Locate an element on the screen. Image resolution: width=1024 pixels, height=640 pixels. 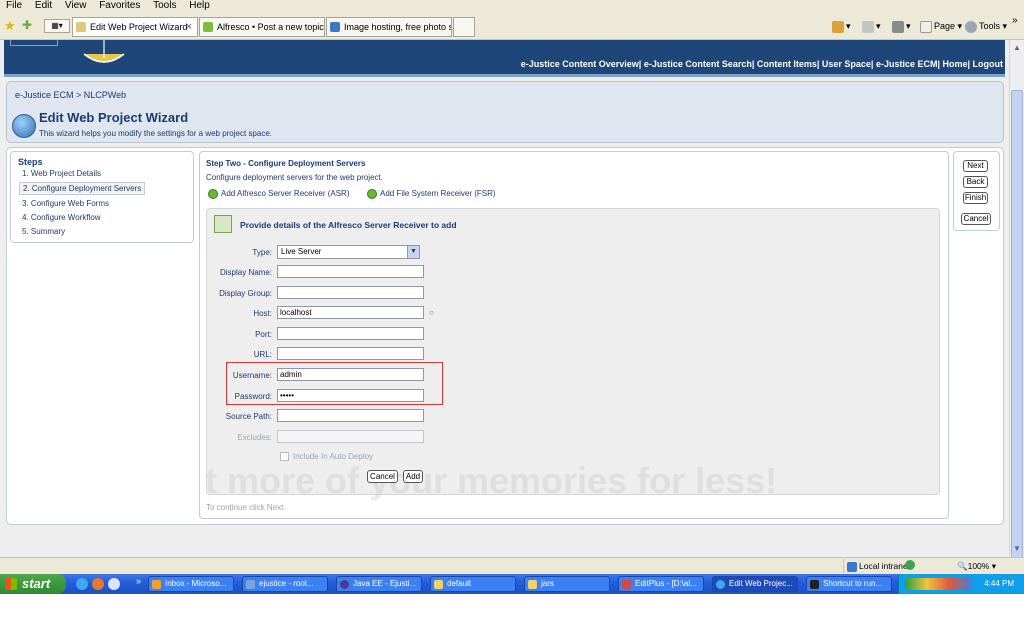
menu-tools: Tools is located at coordinates (164, 6).